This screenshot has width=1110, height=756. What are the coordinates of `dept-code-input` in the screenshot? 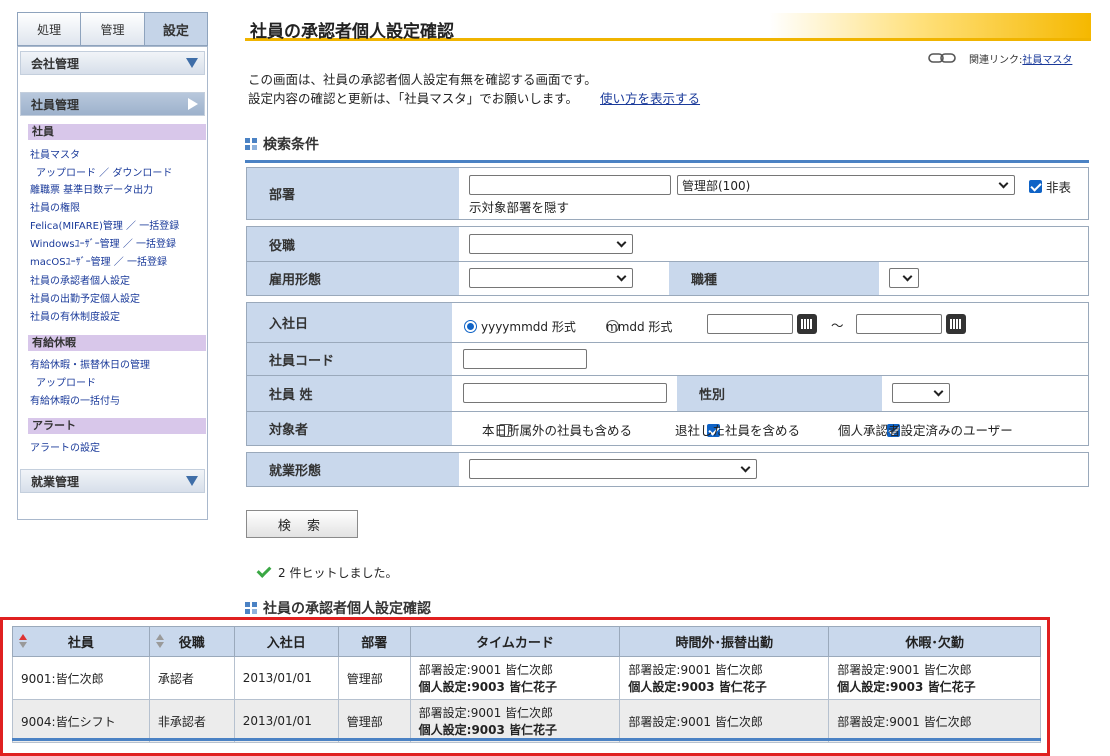 It's located at (570, 185).